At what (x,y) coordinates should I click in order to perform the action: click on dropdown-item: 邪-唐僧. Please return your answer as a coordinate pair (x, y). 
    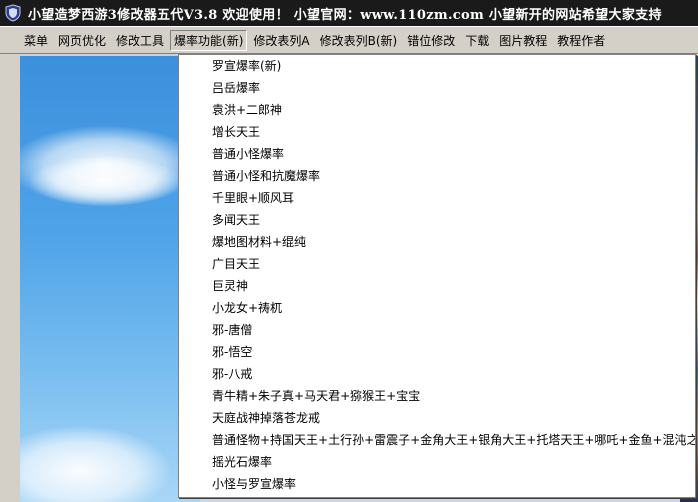
    Looking at the image, I should click on (437, 330).